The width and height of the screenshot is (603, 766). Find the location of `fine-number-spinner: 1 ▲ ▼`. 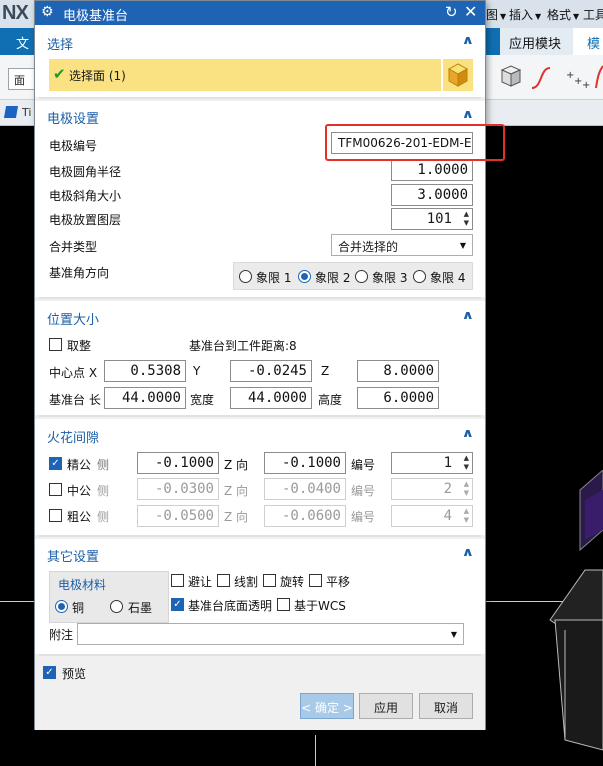

fine-number-spinner: 1 ▲ ▼ is located at coordinates (432, 463).